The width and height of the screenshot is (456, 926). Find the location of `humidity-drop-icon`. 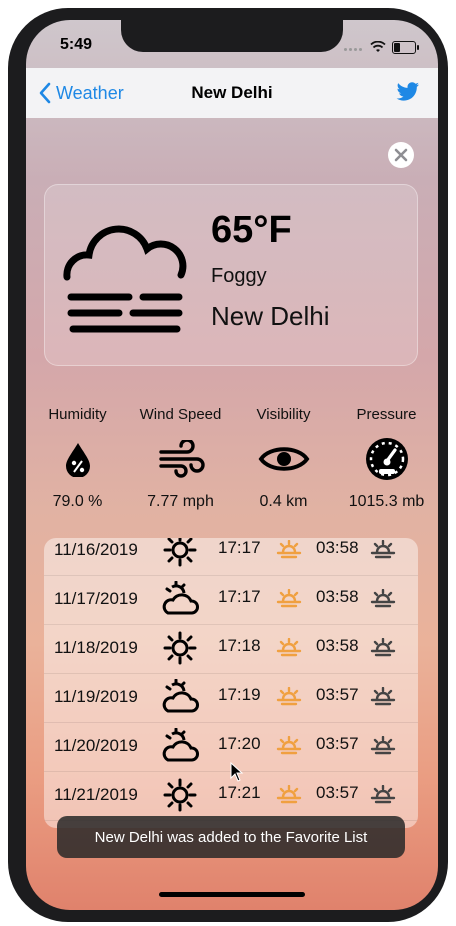

humidity-drop-icon is located at coordinates (78, 459).